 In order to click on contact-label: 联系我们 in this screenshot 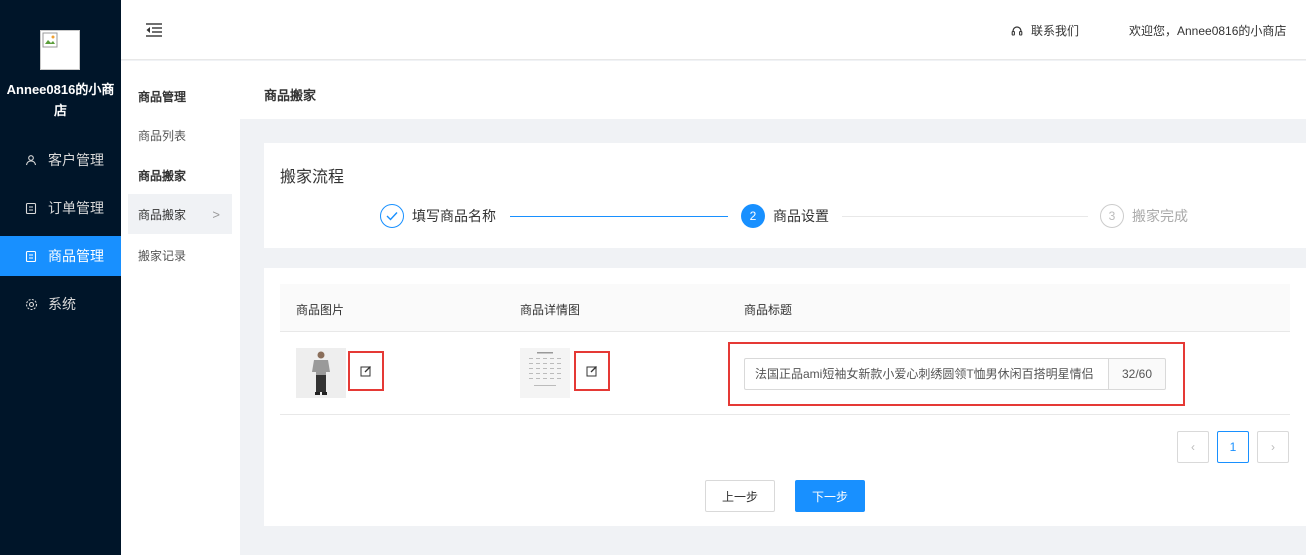, I will do `click(1055, 31)`.